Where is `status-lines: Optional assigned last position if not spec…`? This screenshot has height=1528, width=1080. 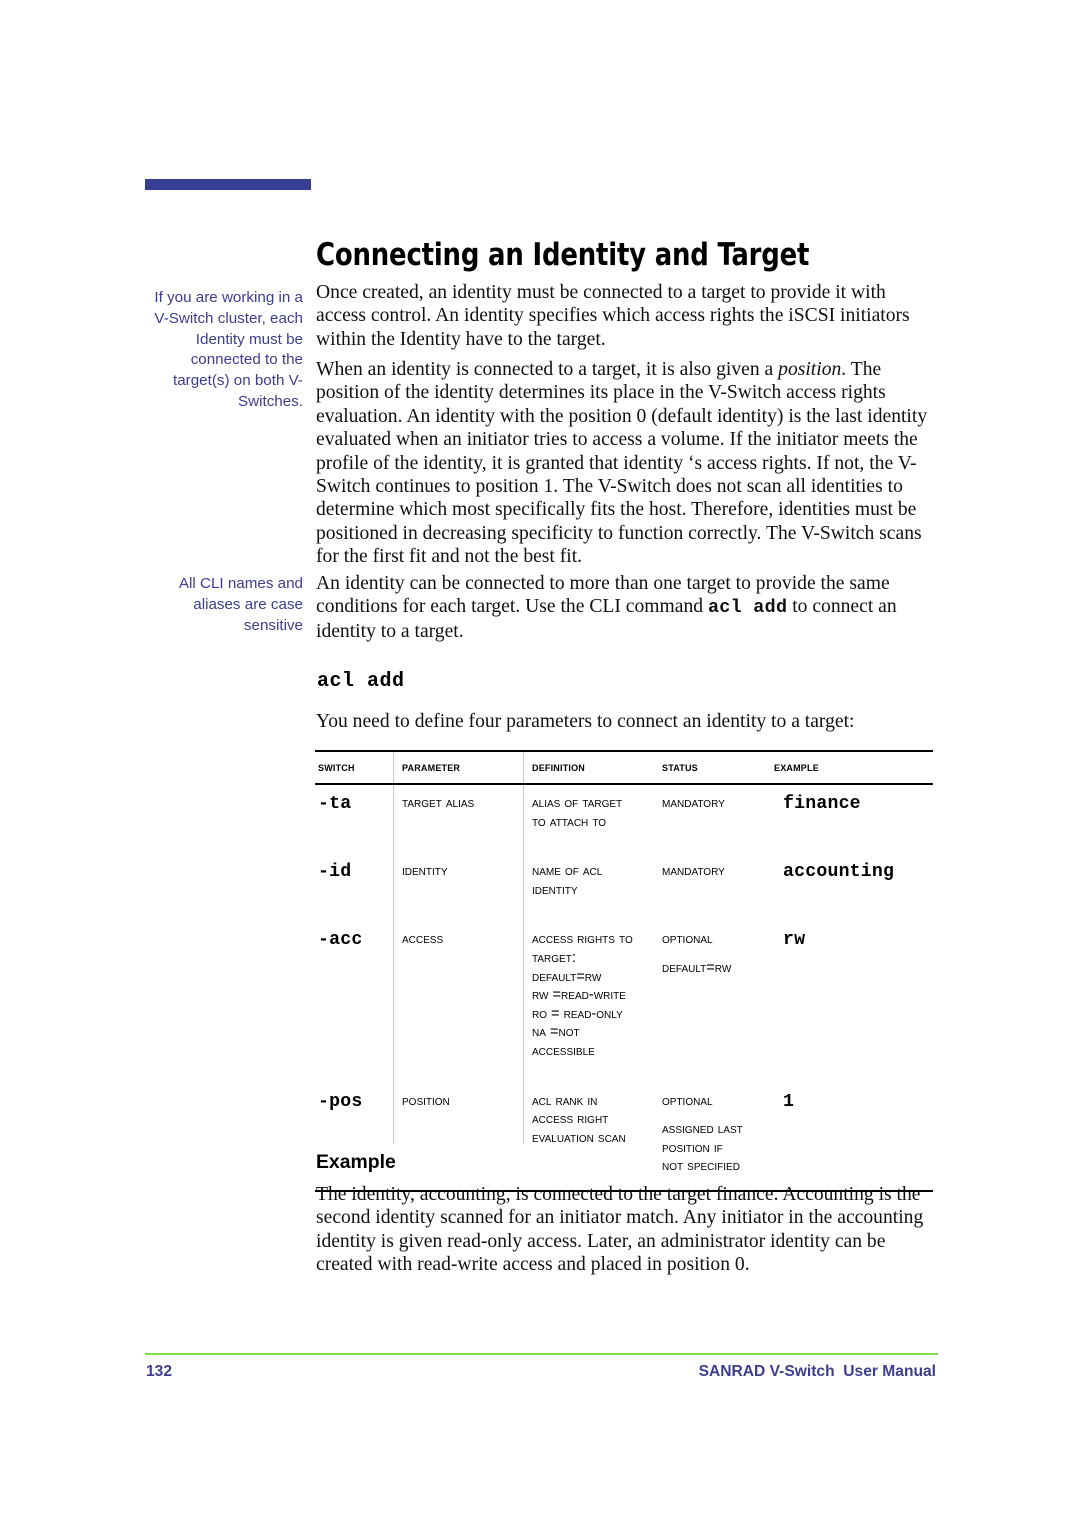
status-lines: Optional assigned last position if not spec… is located at coordinates (702, 1133).